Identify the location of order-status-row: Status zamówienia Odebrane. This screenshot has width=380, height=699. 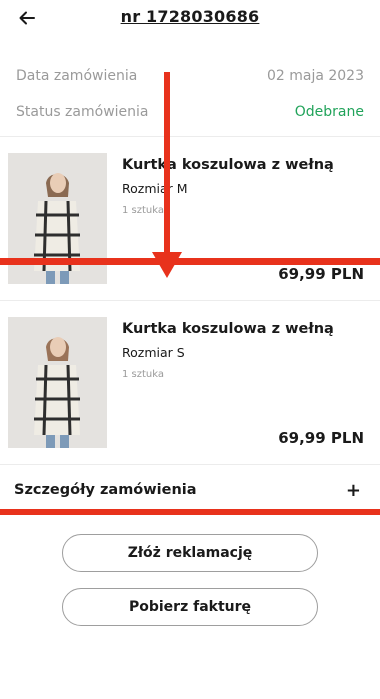
(190, 112).